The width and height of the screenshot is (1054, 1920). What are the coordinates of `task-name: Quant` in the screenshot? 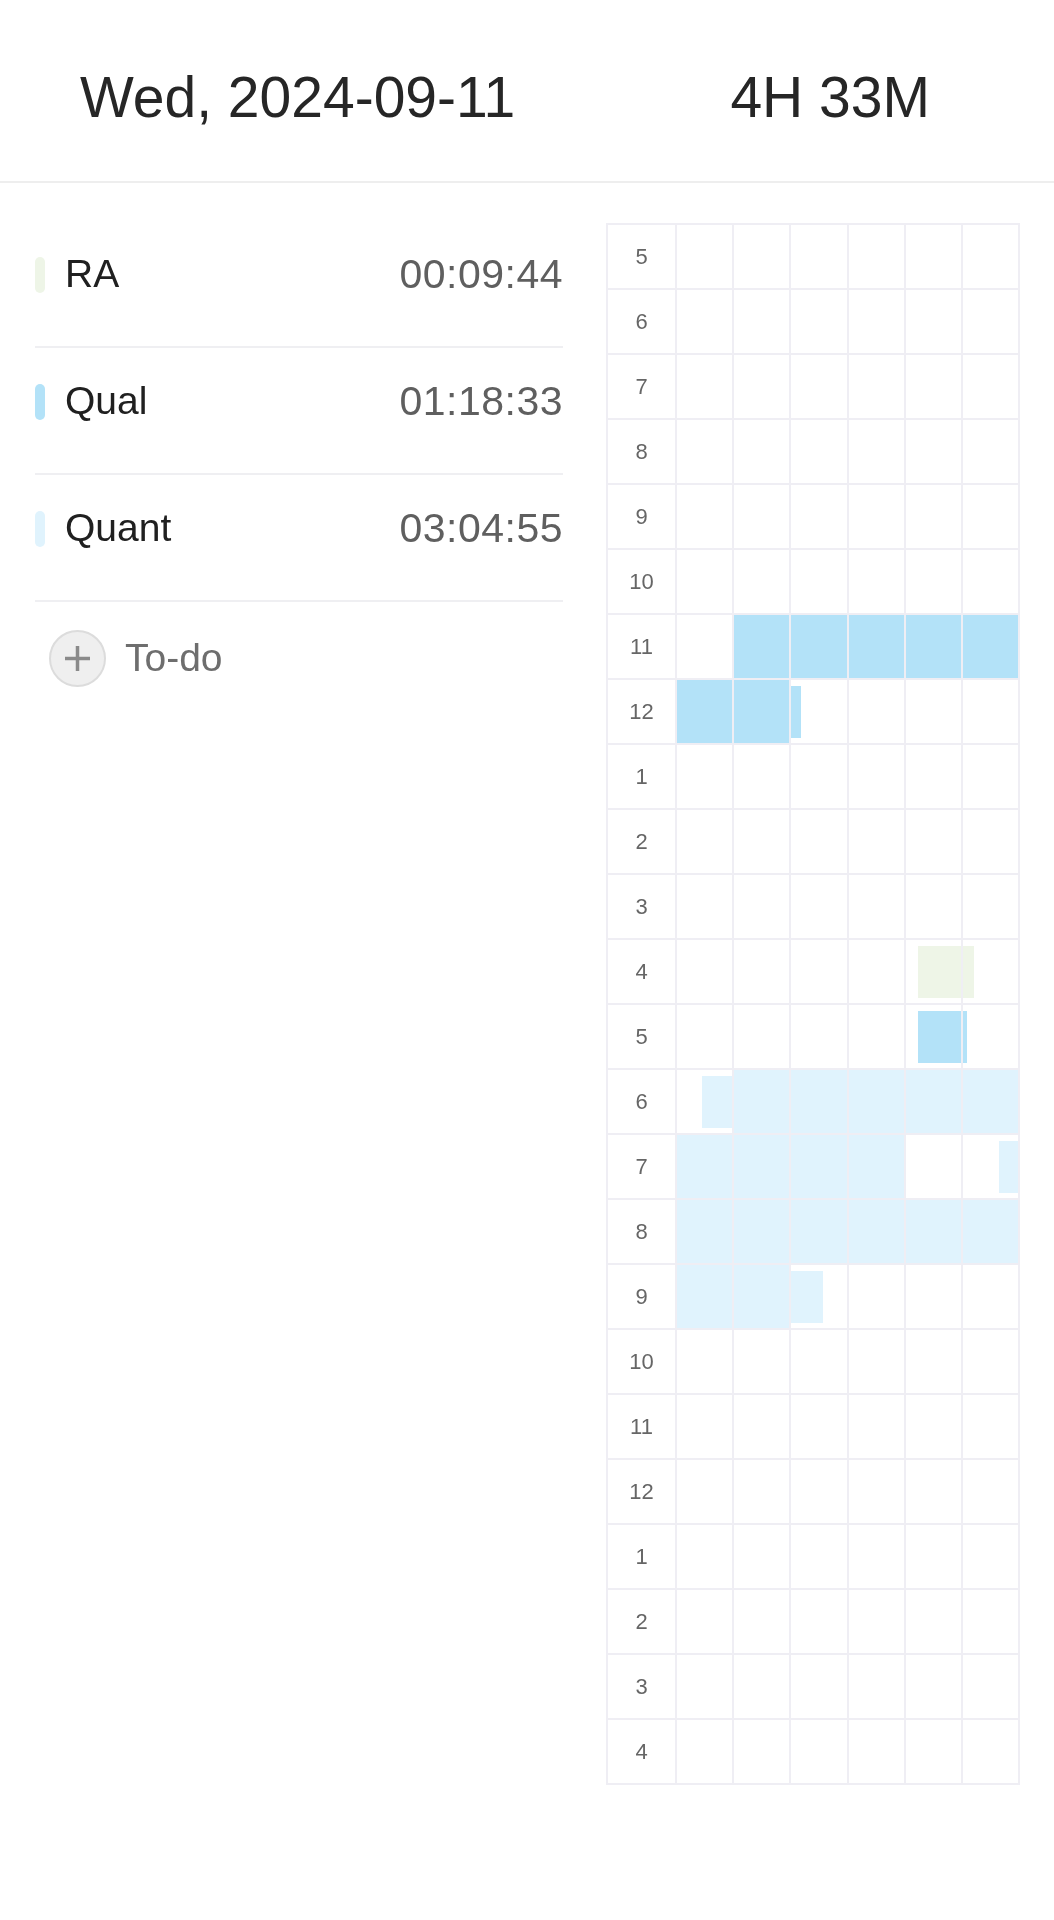 It's located at (118, 528).